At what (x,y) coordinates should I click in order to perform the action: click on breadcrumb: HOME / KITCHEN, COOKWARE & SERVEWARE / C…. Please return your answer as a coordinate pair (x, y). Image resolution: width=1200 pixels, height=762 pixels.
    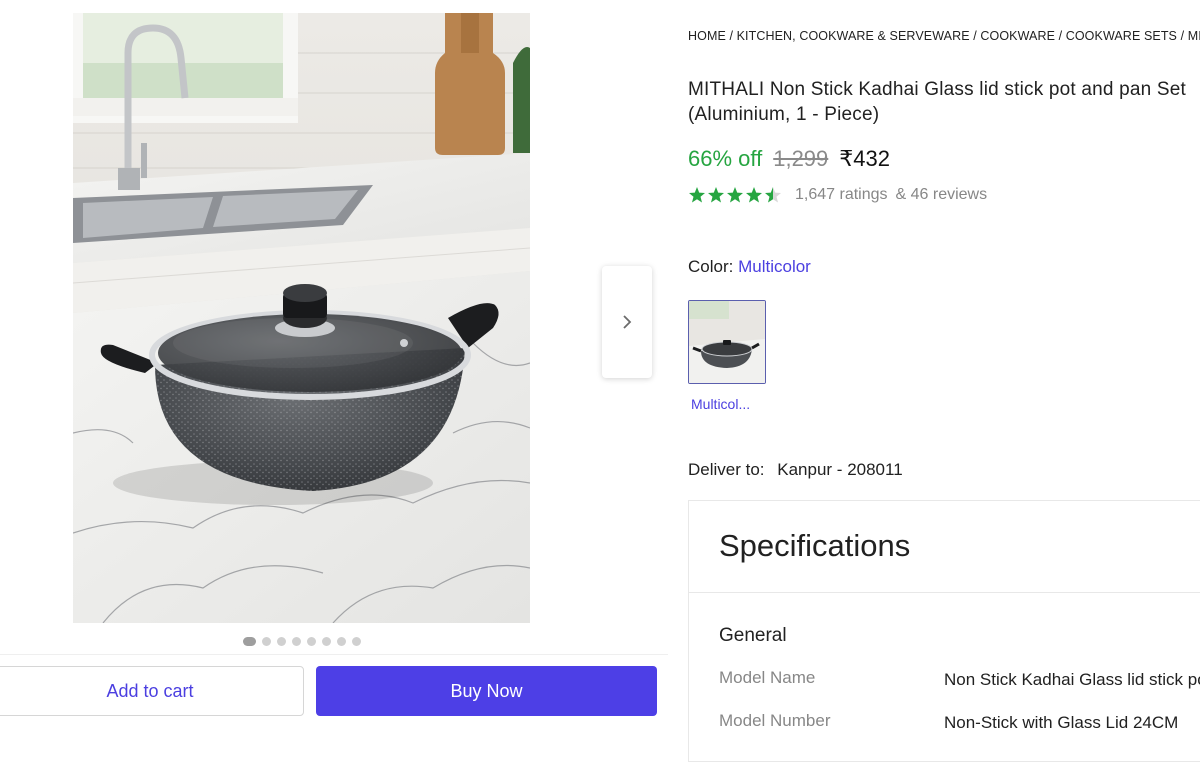
    Looking at the image, I should click on (944, 36).